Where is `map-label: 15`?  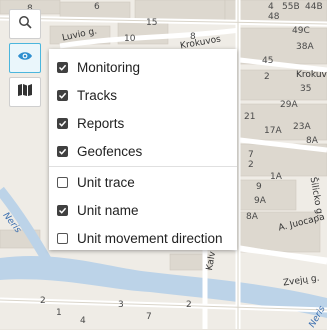
map-label: 15 is located at coordinates (152, 23).